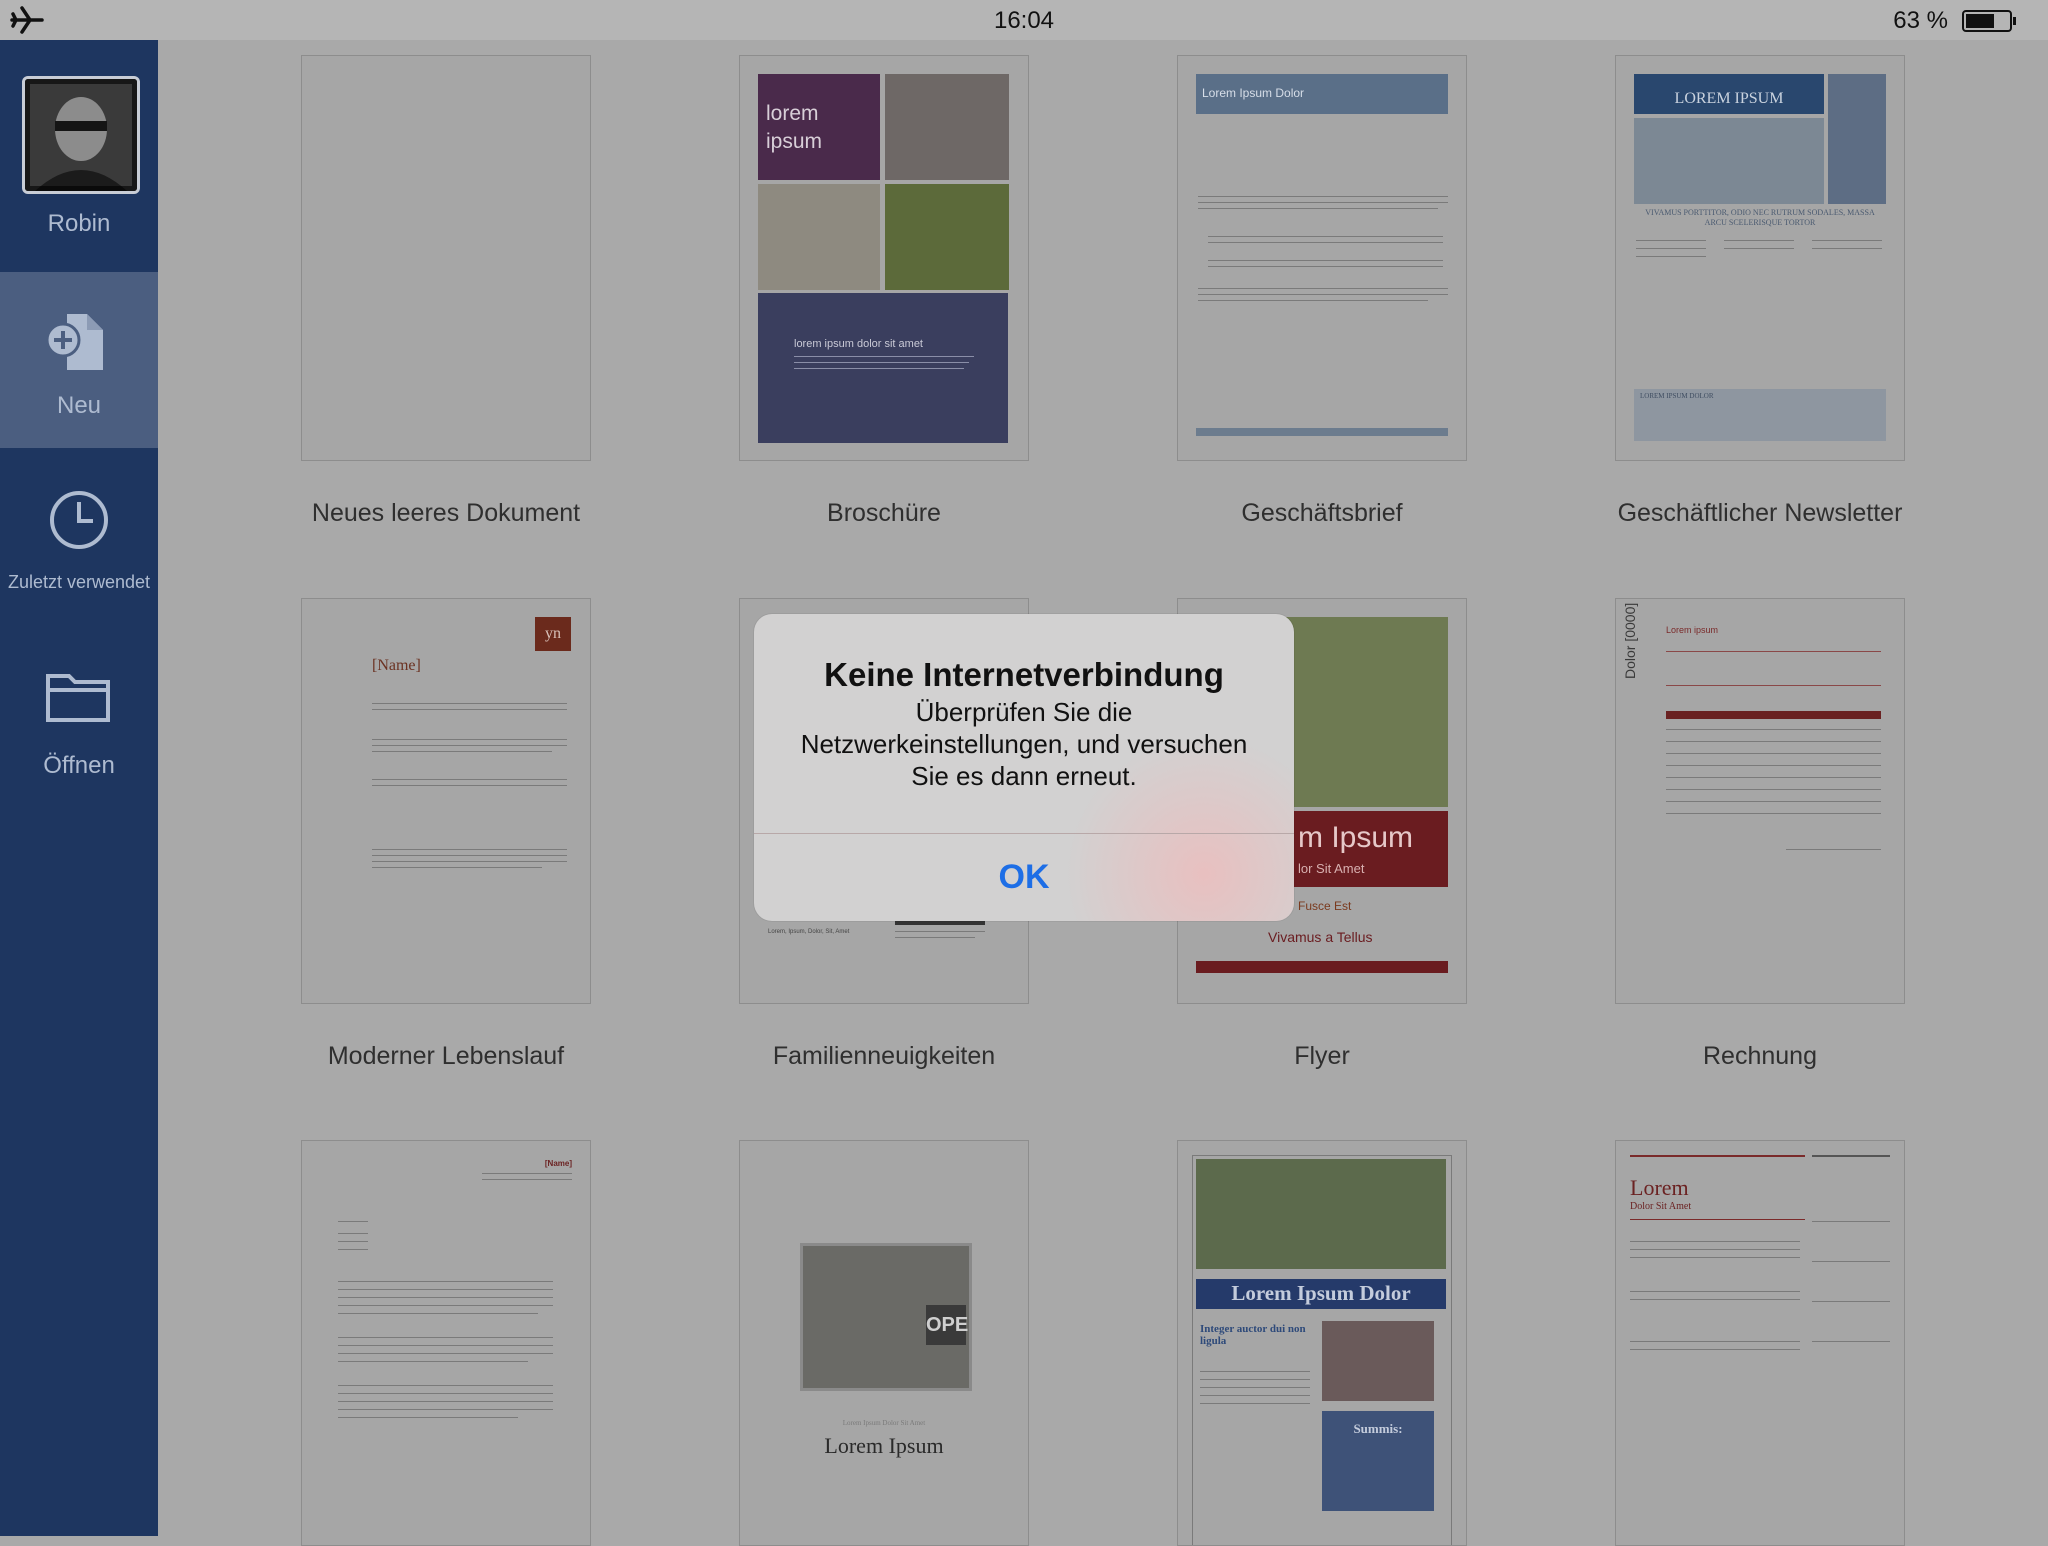 The height and width of the screenshot is (1546, 2048). Describe the element at coordinates (1253, 1335) in the screenshot. I see `preview-subtitle: Integer auctor dui non ligula` at that location.